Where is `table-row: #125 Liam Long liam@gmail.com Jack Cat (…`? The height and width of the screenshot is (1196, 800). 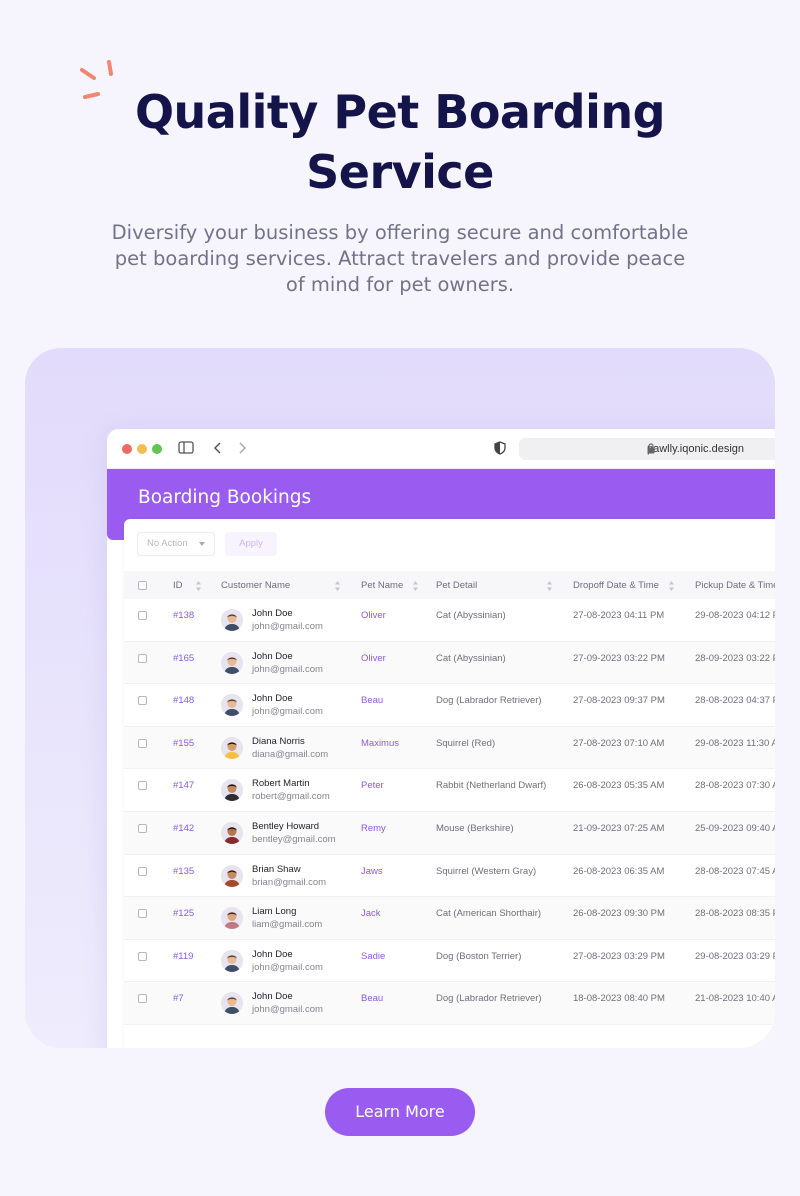
table-row: #125 Liam Long liam@gmail.com Jack Cat (… is located at coordinates (449, 918).